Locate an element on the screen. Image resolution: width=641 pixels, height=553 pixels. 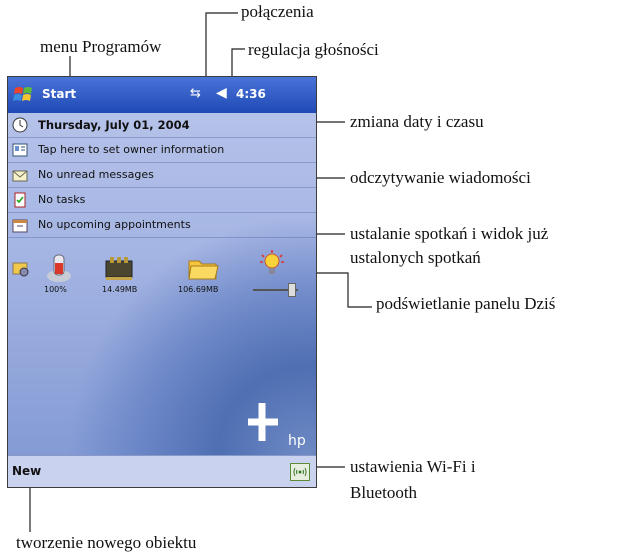
callout-wifi-line2: Bluetooth is located at coordinates (384, 492).